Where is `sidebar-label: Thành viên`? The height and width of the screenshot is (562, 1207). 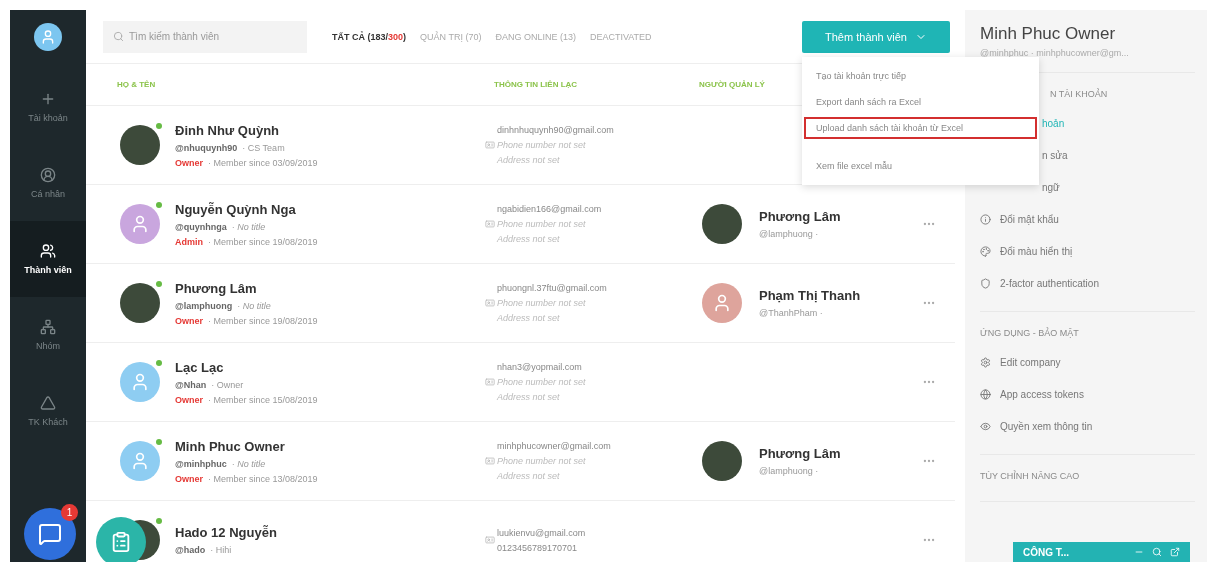 sidebar-label: Thành viên is located at coordinates (48, 270).